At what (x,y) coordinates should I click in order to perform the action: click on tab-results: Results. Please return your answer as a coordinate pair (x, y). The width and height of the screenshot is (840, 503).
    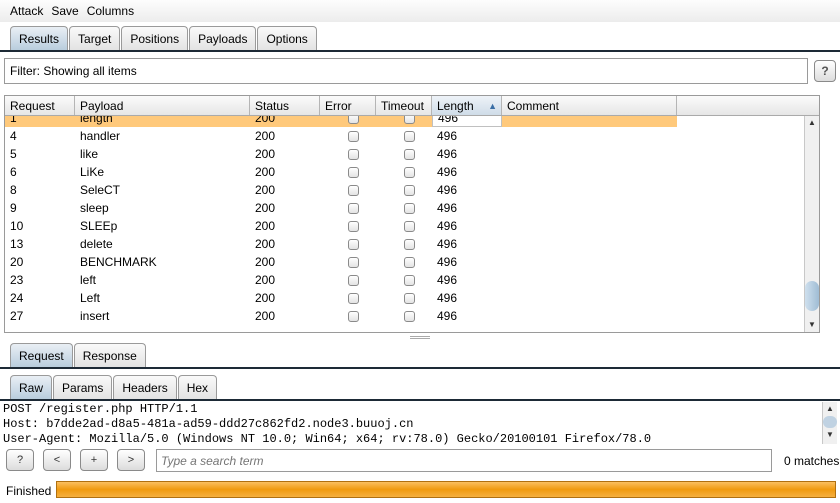
    Looking at the image, I should click on (39, 38).